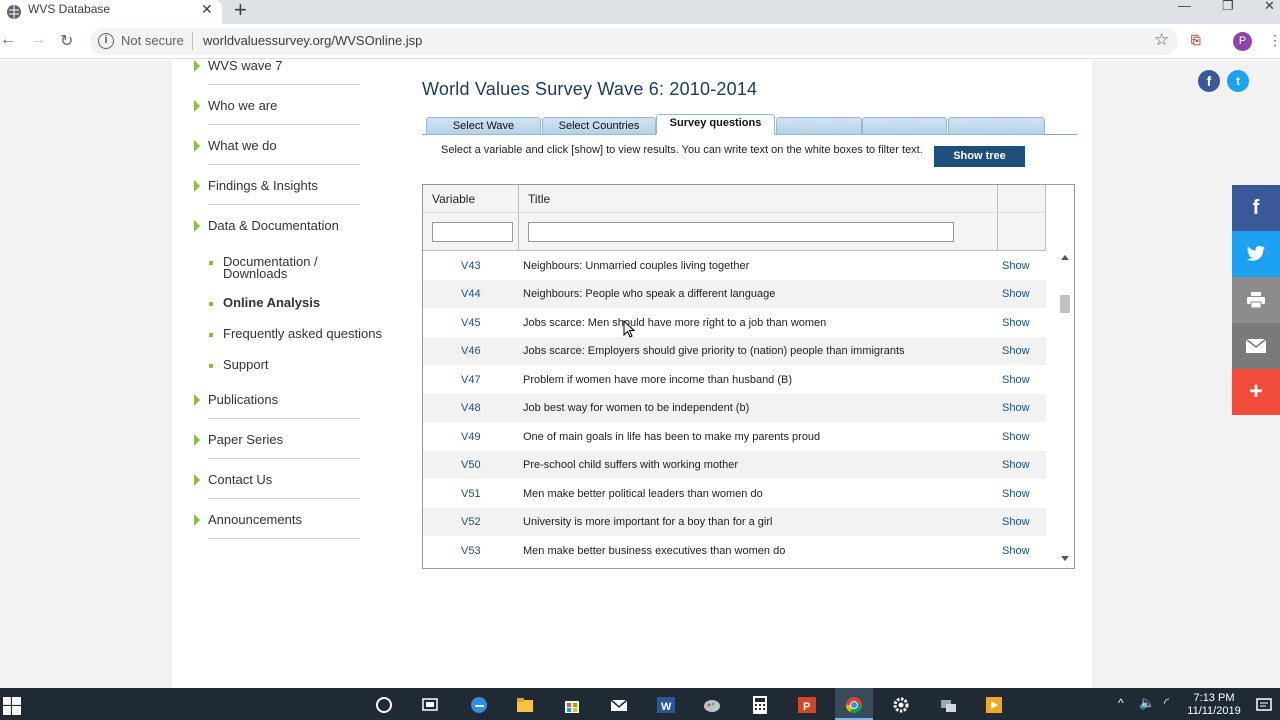 This screenshot has width=1280, height=720. I want to click on paint-icon, so click(712, 705).